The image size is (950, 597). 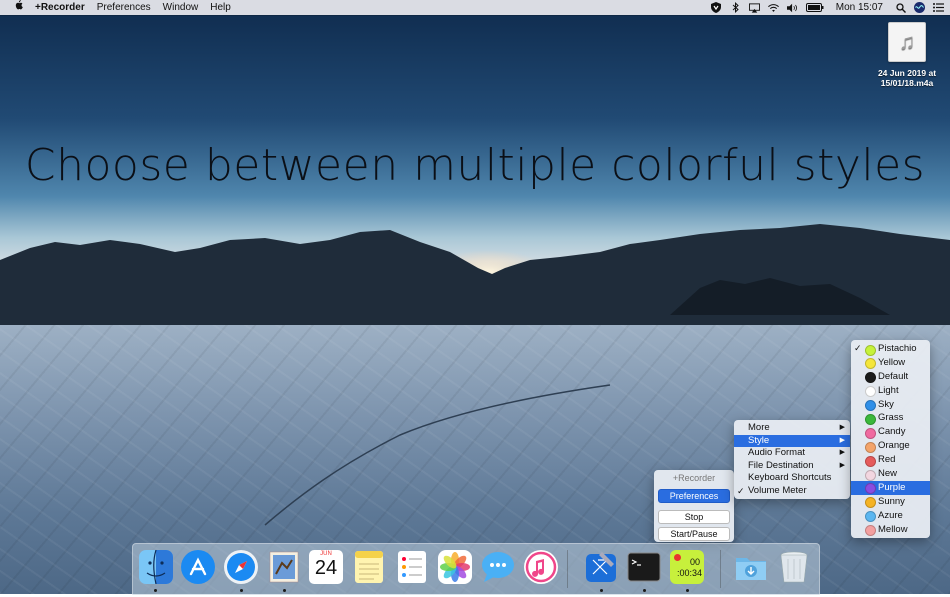 I want to click on record-indicator-icon, so click(x=677, y=557).